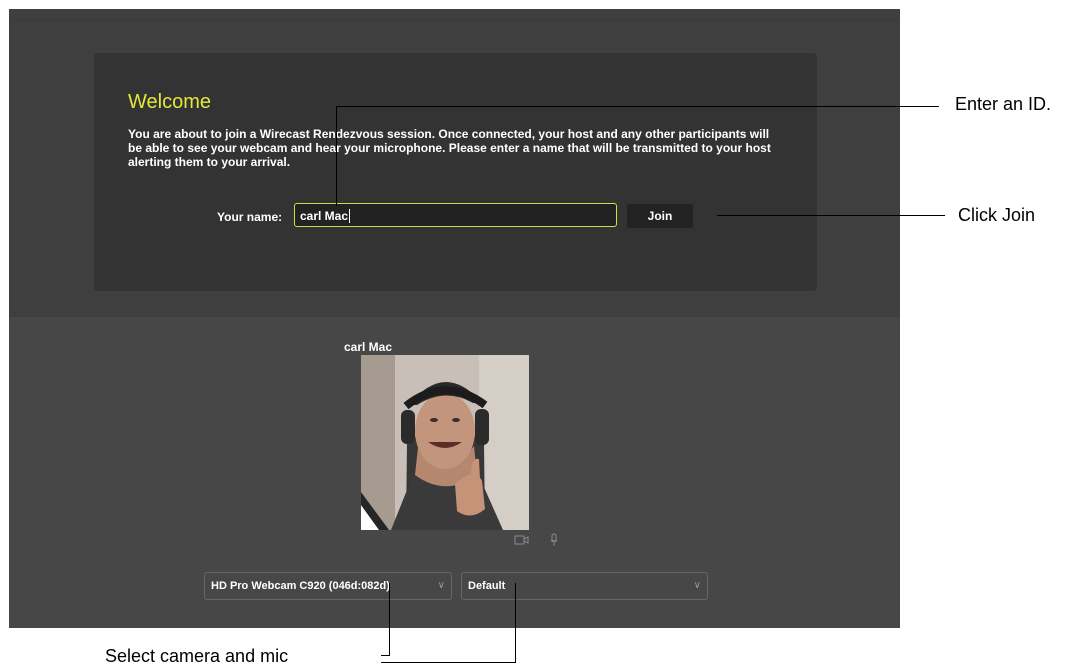 Image resolution: width=1078 pixels, height=667 pixels. What do you see at coordinates (197, 656) in the screenshot?
I see `select-devices-callout: Select camera and mic` at bounding box center [197, 656].